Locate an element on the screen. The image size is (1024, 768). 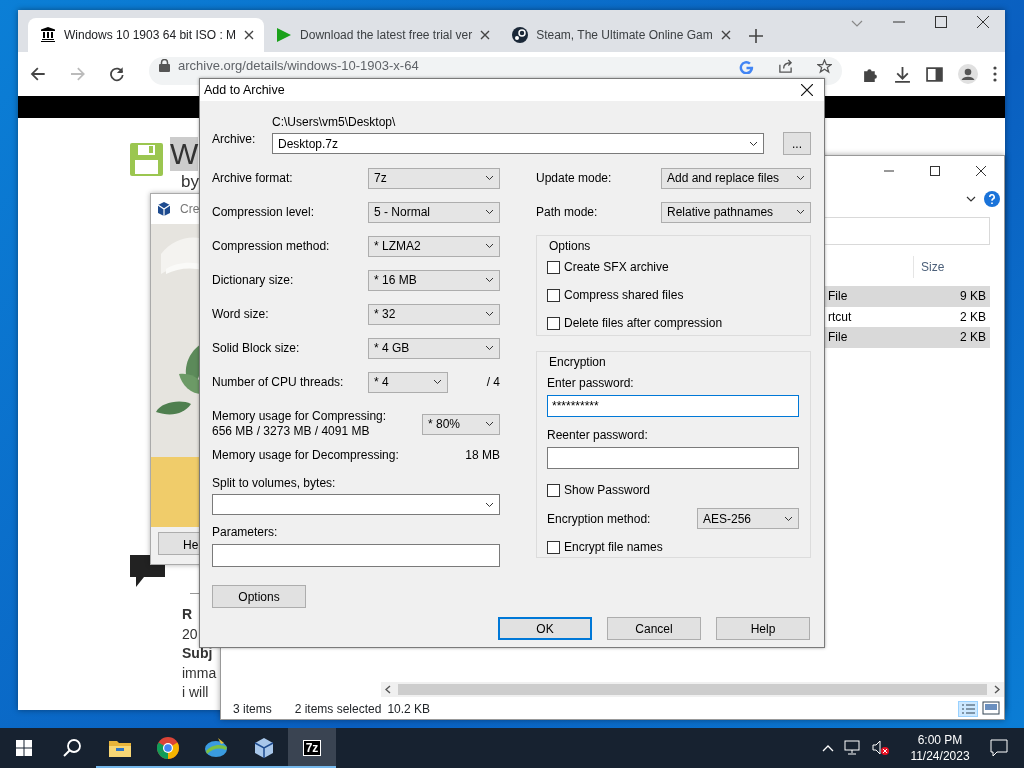
status-text: 3 items is located at coordinates (252, 709).